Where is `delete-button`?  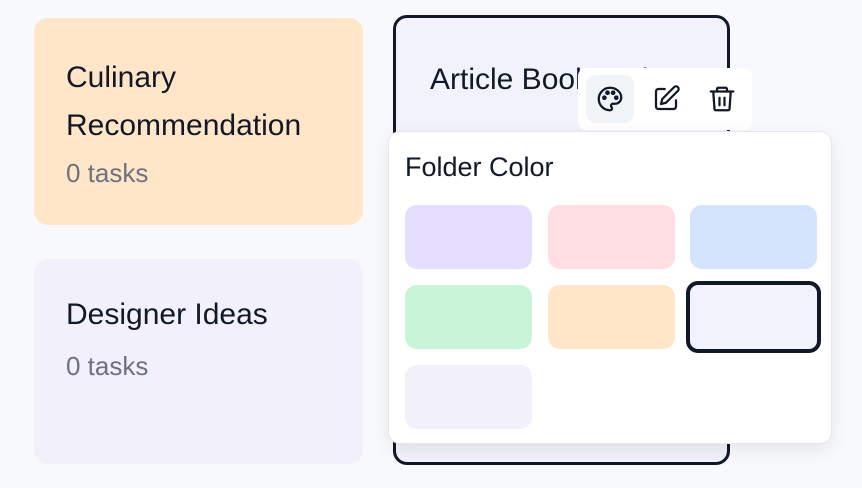 delete-button is located at coordinates (722, 99).